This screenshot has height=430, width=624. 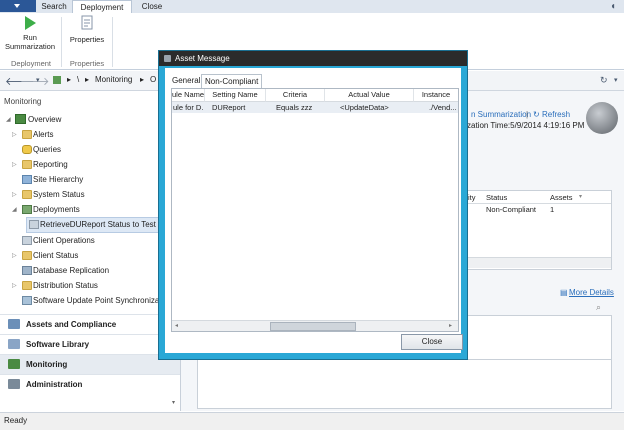 I want to click on ribbon-group-deployment: Deployment, so click(x=31, y=63).